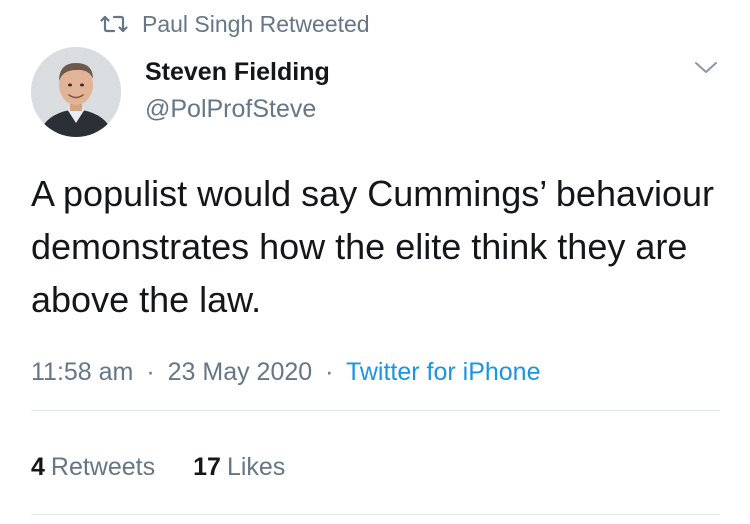 This screenshot has width=750, height=524. I want to click on tweet-source-link: Twitter for iPhone, so click(443, 372).